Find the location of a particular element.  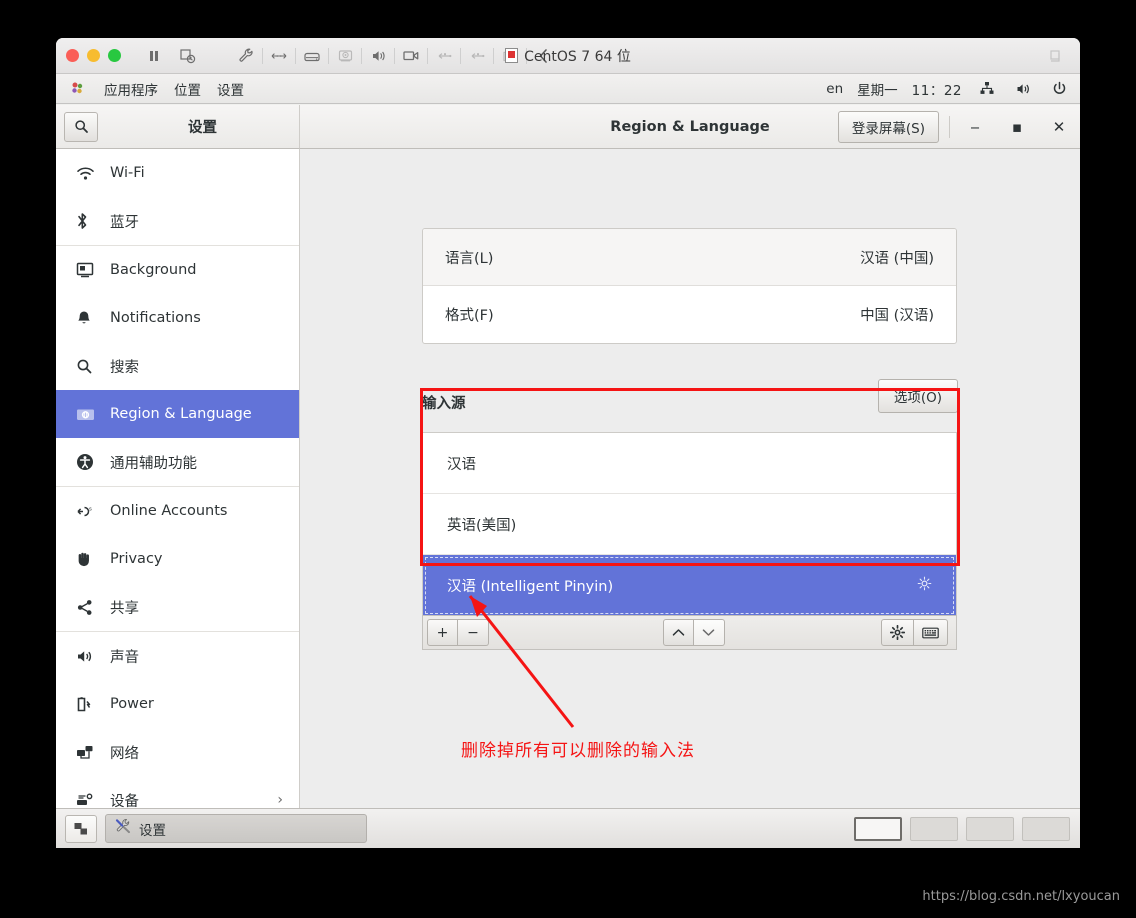

input-source-row: 英语(美国) is located at coordinates (689, 524).